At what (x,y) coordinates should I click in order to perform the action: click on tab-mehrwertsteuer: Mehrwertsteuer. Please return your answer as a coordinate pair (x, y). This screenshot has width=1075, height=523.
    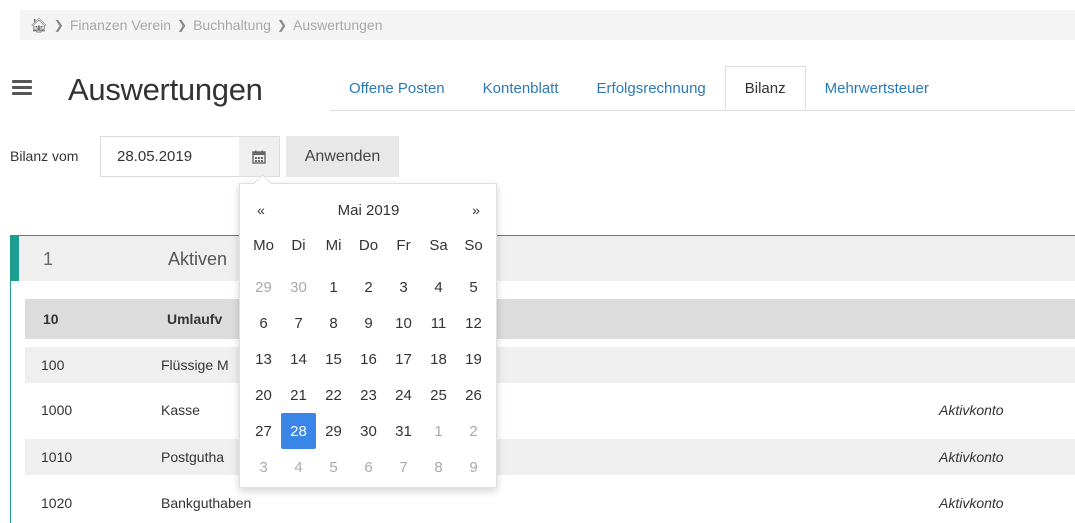
    Looking at the image, I should click on (877, 88).